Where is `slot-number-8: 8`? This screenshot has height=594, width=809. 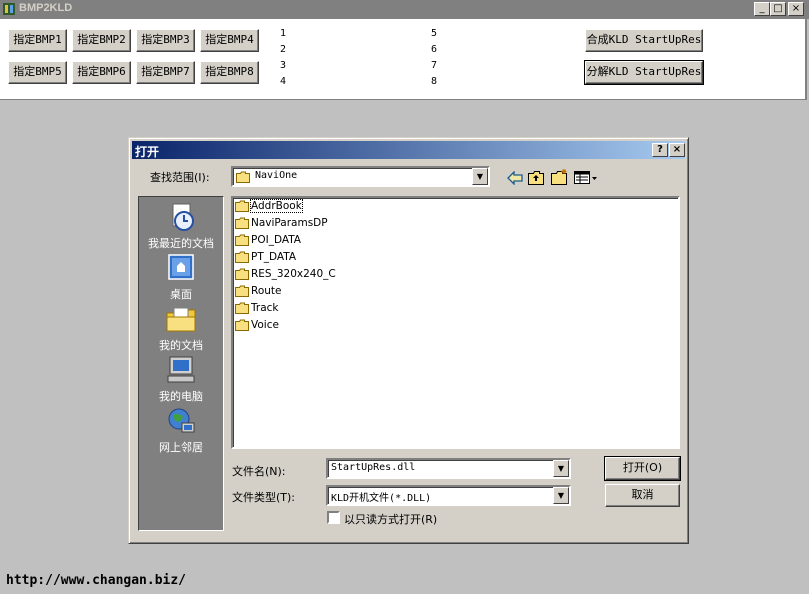 slot-number-8: 8 is located at coordinates (434, 81).